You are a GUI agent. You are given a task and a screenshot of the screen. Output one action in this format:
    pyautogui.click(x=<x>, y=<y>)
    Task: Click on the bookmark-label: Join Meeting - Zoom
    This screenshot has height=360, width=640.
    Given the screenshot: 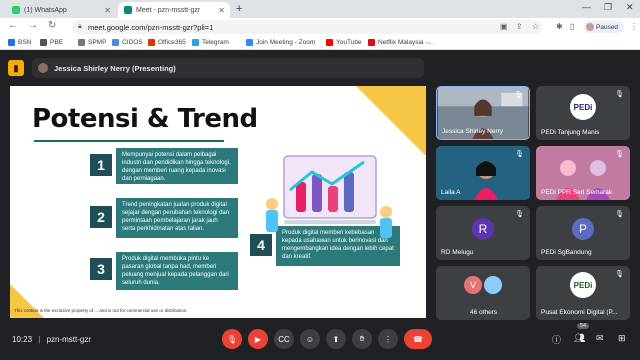 What is the action you would take?
    pyautogui.click(x=286, y=42)
    